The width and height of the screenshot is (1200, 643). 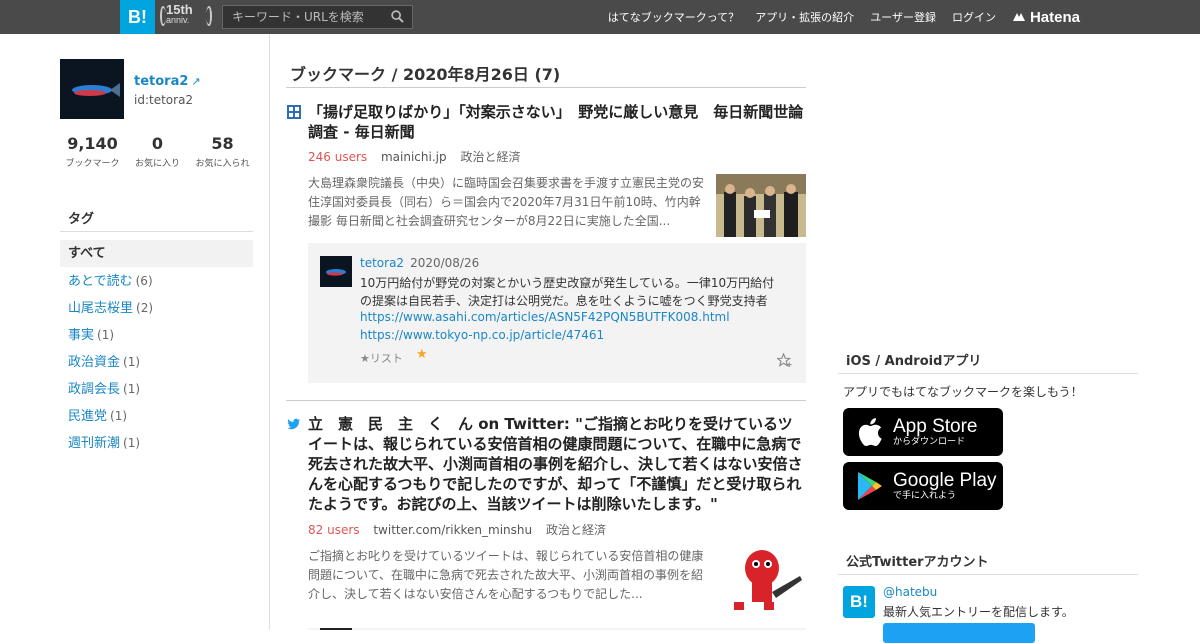 I want to click on press-photo-image, so click(x=761, y=205).